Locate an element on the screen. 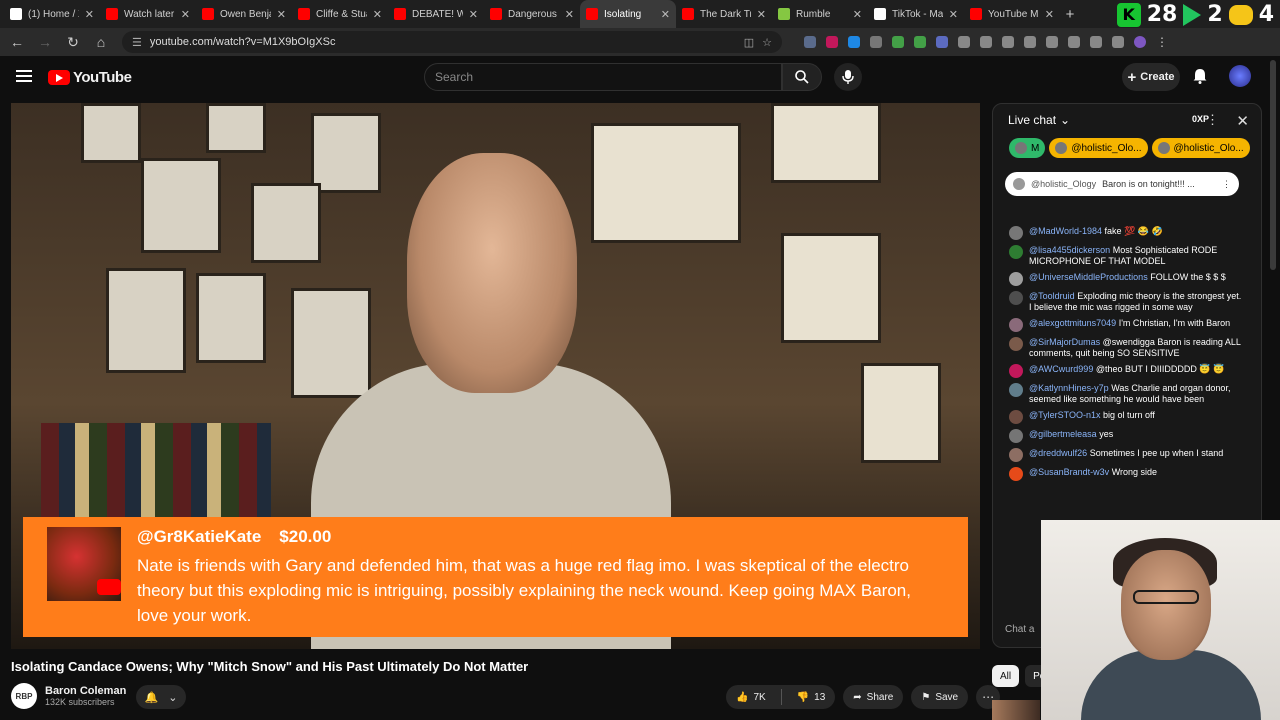  youtube-logo: YouTube is located at coordinates (90, 77).